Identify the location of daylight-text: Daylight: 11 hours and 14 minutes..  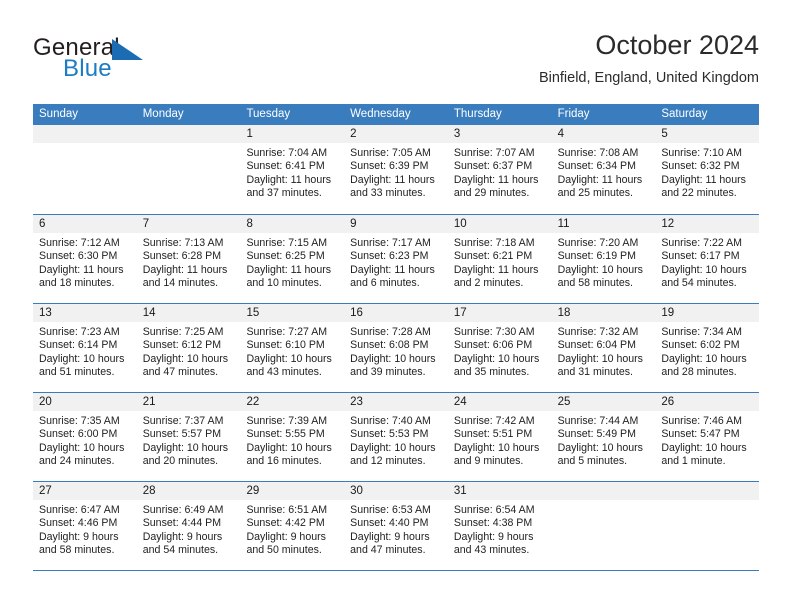
(185, 276).